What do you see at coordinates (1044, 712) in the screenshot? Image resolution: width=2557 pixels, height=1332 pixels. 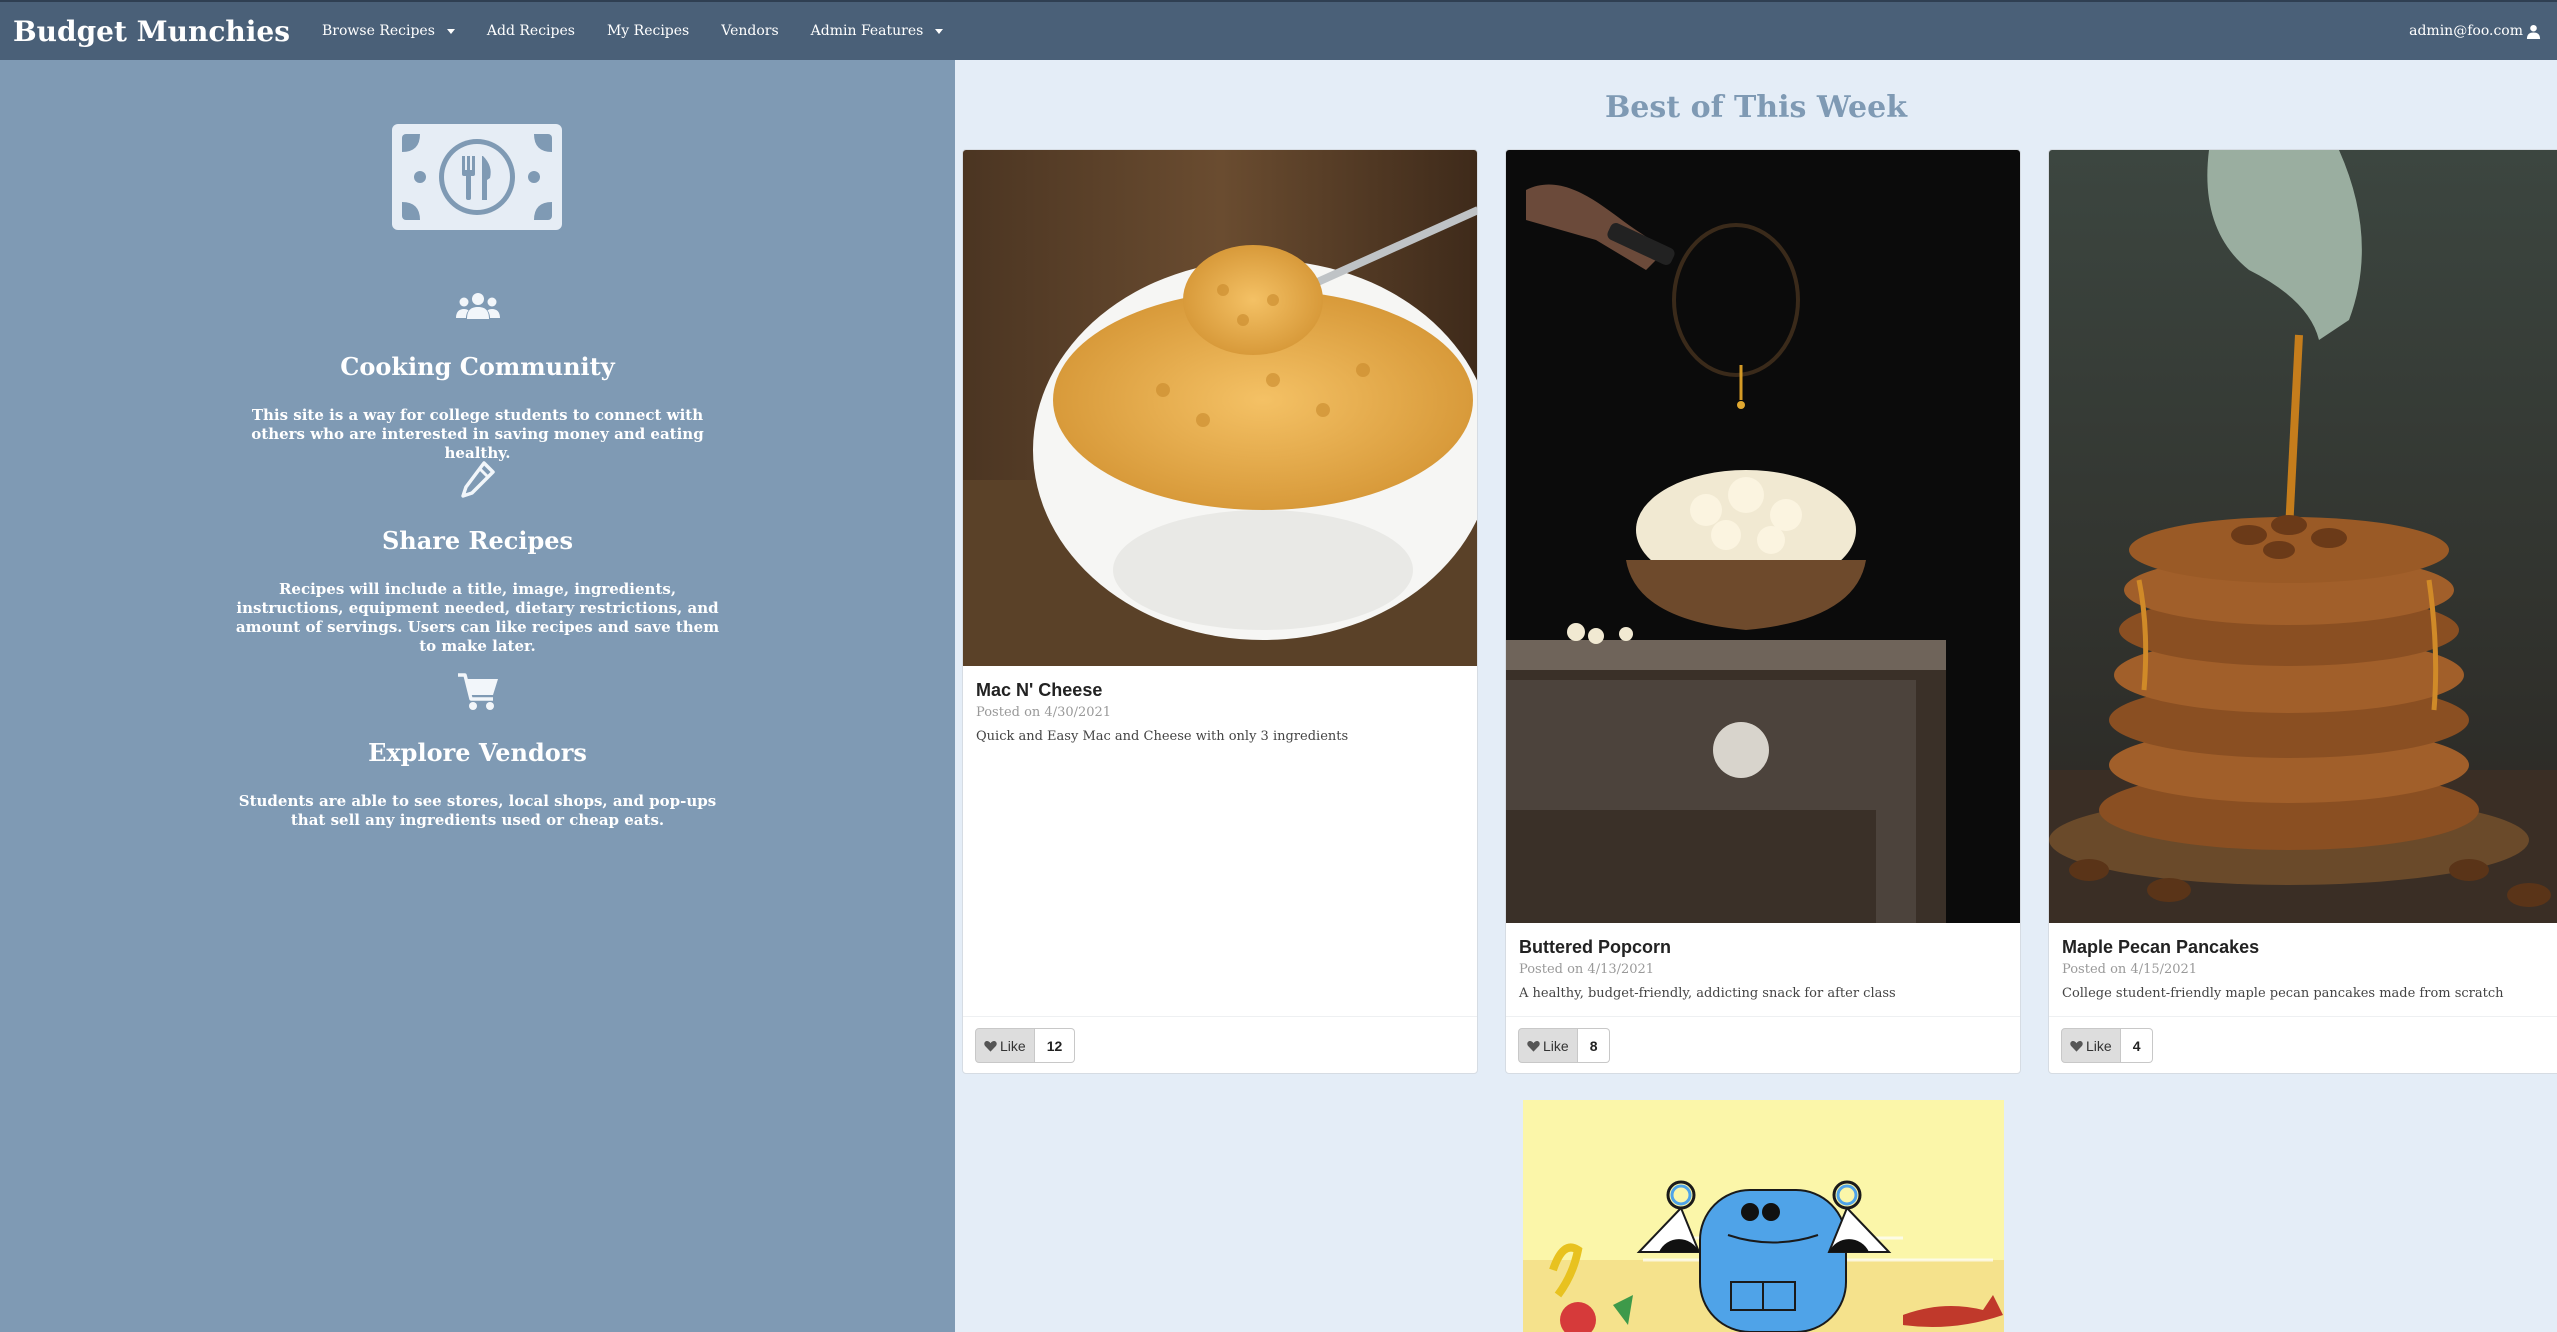 I see `recipe-date: Posted on 4/30/2021` at bounding box center [1044, 712].